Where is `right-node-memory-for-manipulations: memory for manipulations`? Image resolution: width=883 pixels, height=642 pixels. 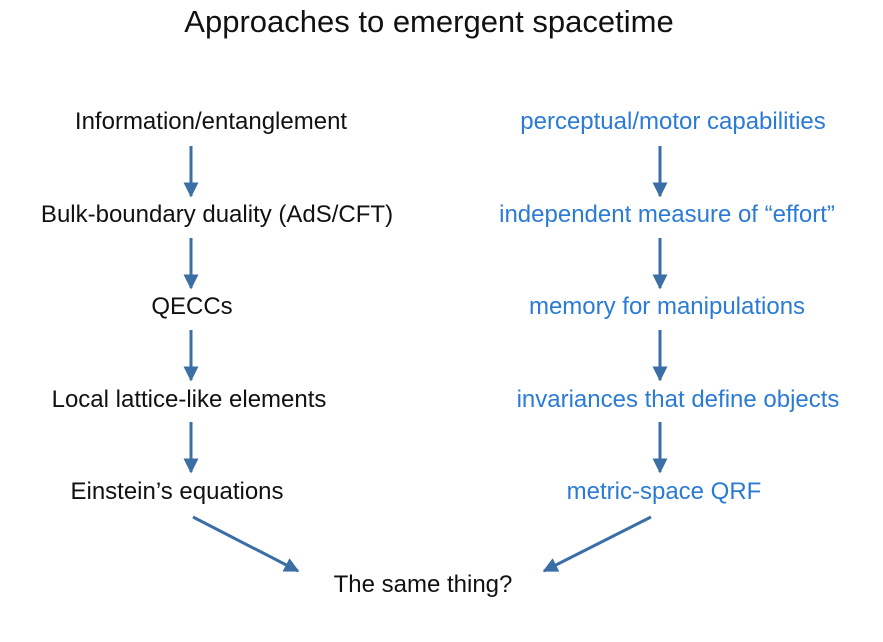
right-node-memory-for-manipulations: memory for manipulations is located at coordinates (667, 306).